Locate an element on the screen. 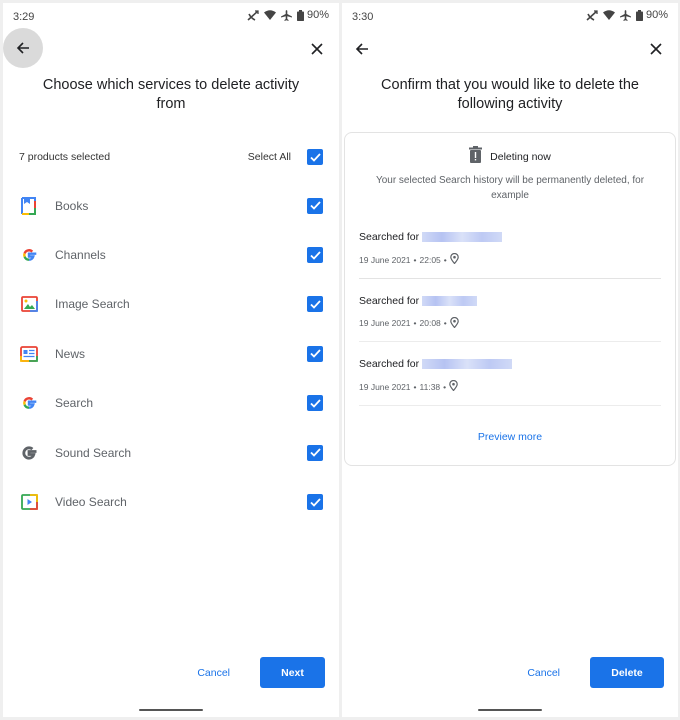  activity-time: 22:05 is located at coordinates (430, 259).